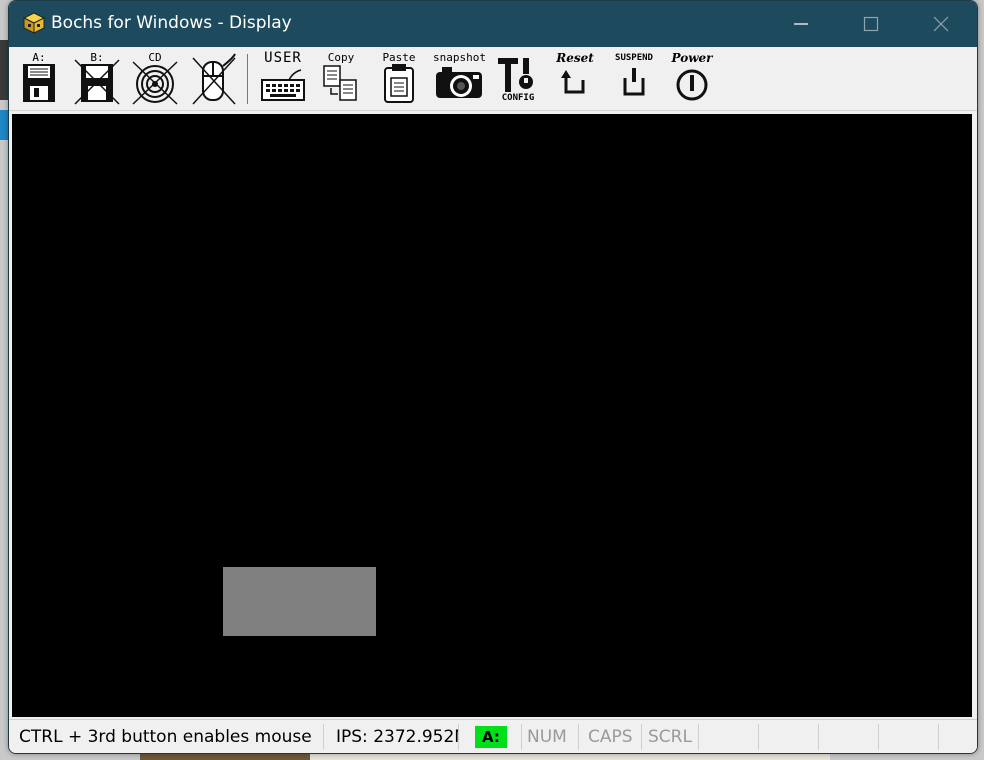 The image size is (984, 760). Describe the element at coordinates (459, 79) in the screenshot. I see `snapshot-button: snapshot` at that location.